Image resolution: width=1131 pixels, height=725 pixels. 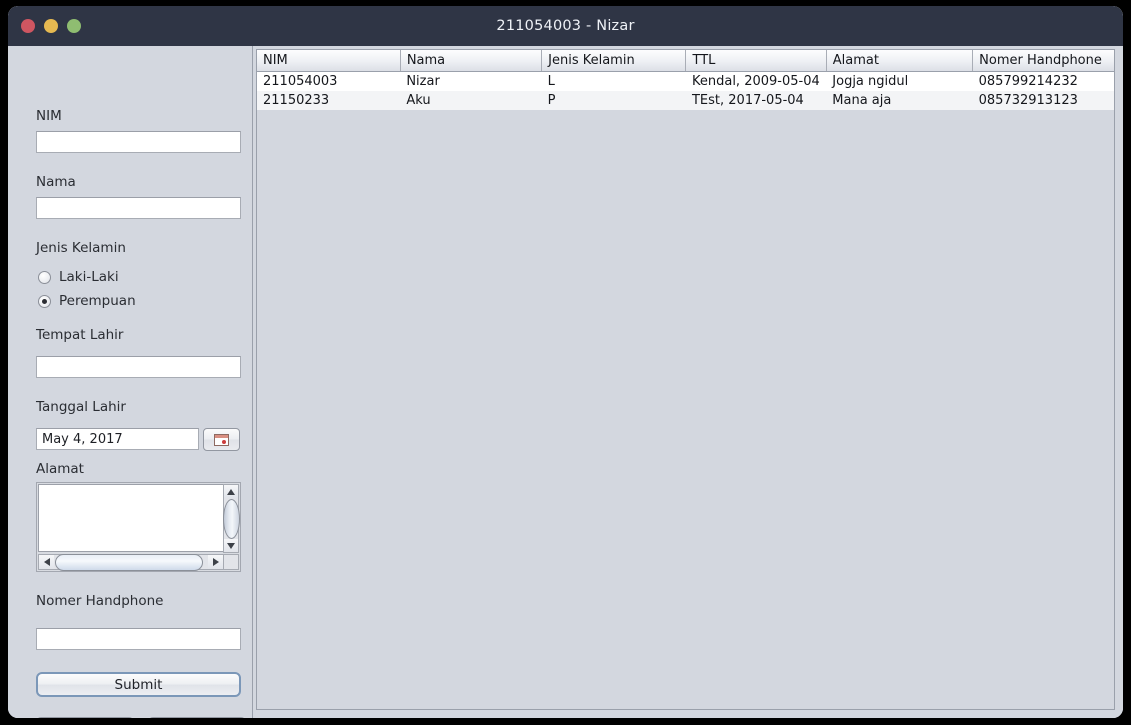 I want to click on cell-nim: 21150233, so click(x=329, y=100).